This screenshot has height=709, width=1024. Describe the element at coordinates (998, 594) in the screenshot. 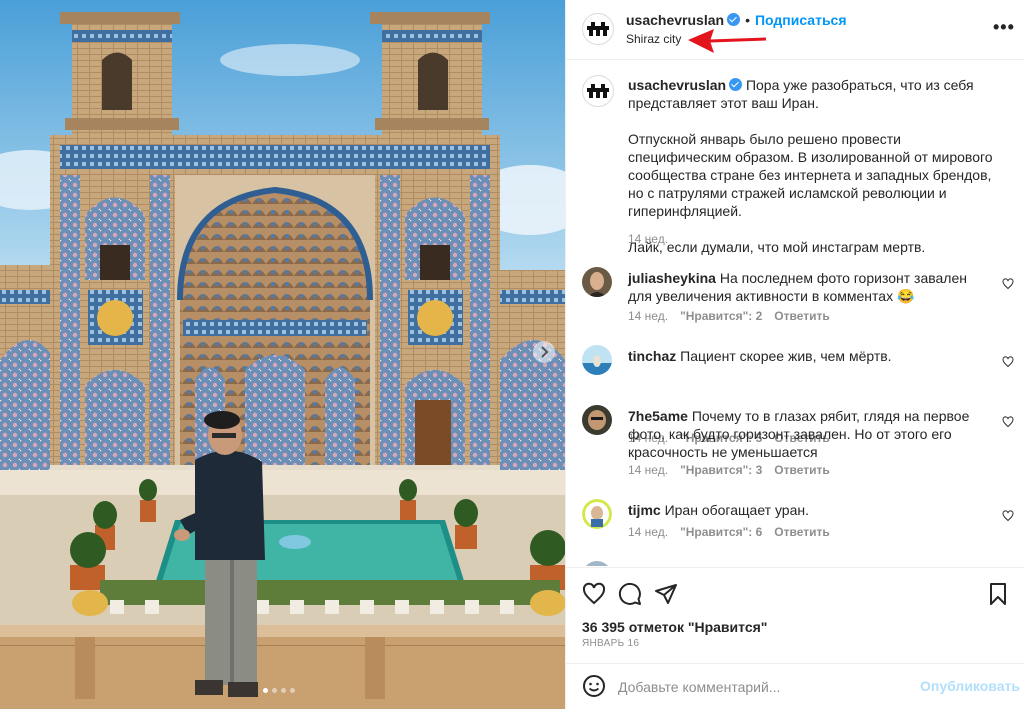

I see `bookmark-icon` at that location.